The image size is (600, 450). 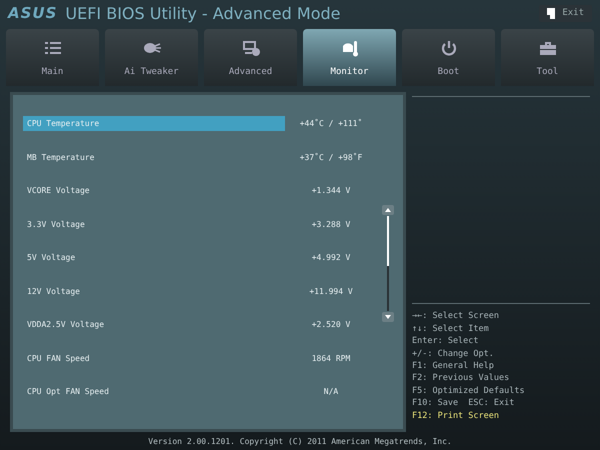 What do you see at coordinates (349, 48) in the screenshot?
I see `thermometer-icon` at bounding box center [349, 48].